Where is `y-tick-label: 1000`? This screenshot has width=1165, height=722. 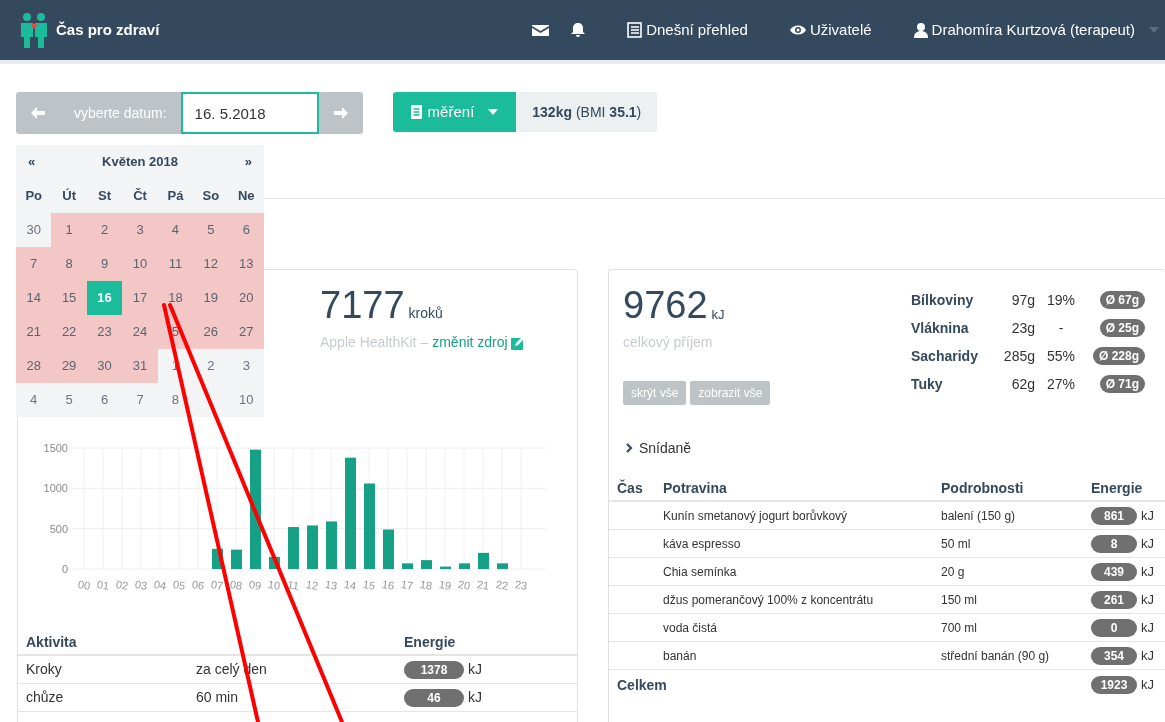 y-tick-label: 1000 is located at coordinates (55, 488).